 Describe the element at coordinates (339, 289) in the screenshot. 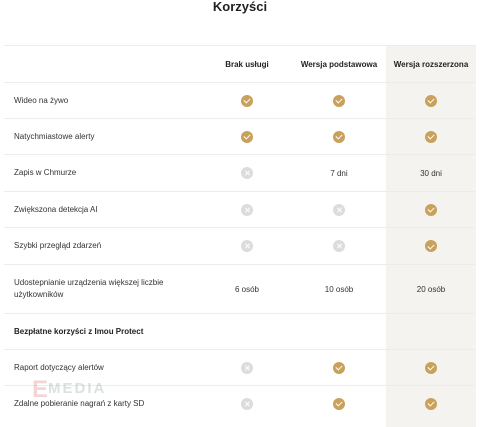

I see `table-cell-value: 10 osób` at that location.